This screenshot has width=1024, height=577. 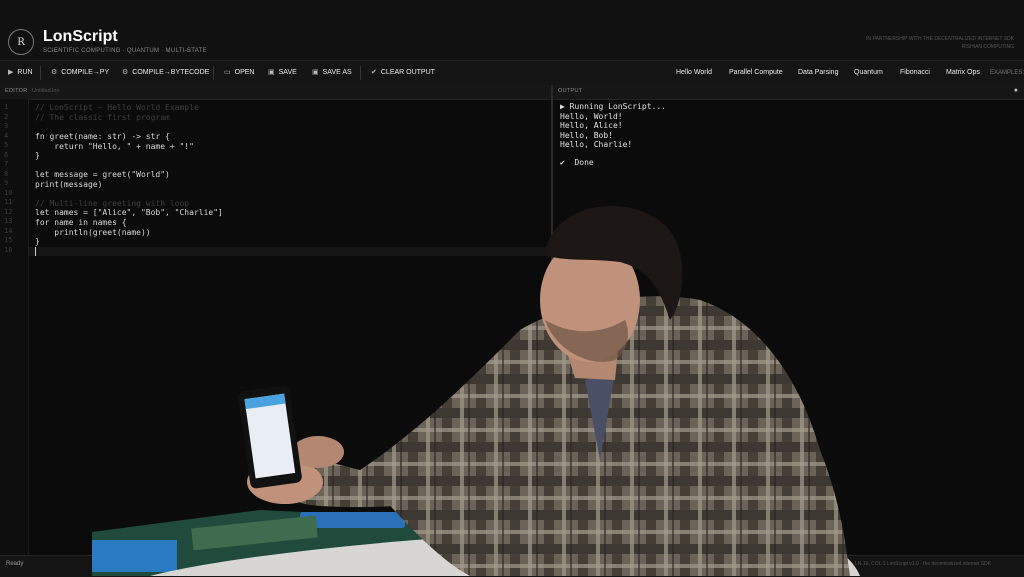 What do you see at coordinates (6, 126) in the screenshot?
I see `line-number: 3` at bounding box center [6, 126].